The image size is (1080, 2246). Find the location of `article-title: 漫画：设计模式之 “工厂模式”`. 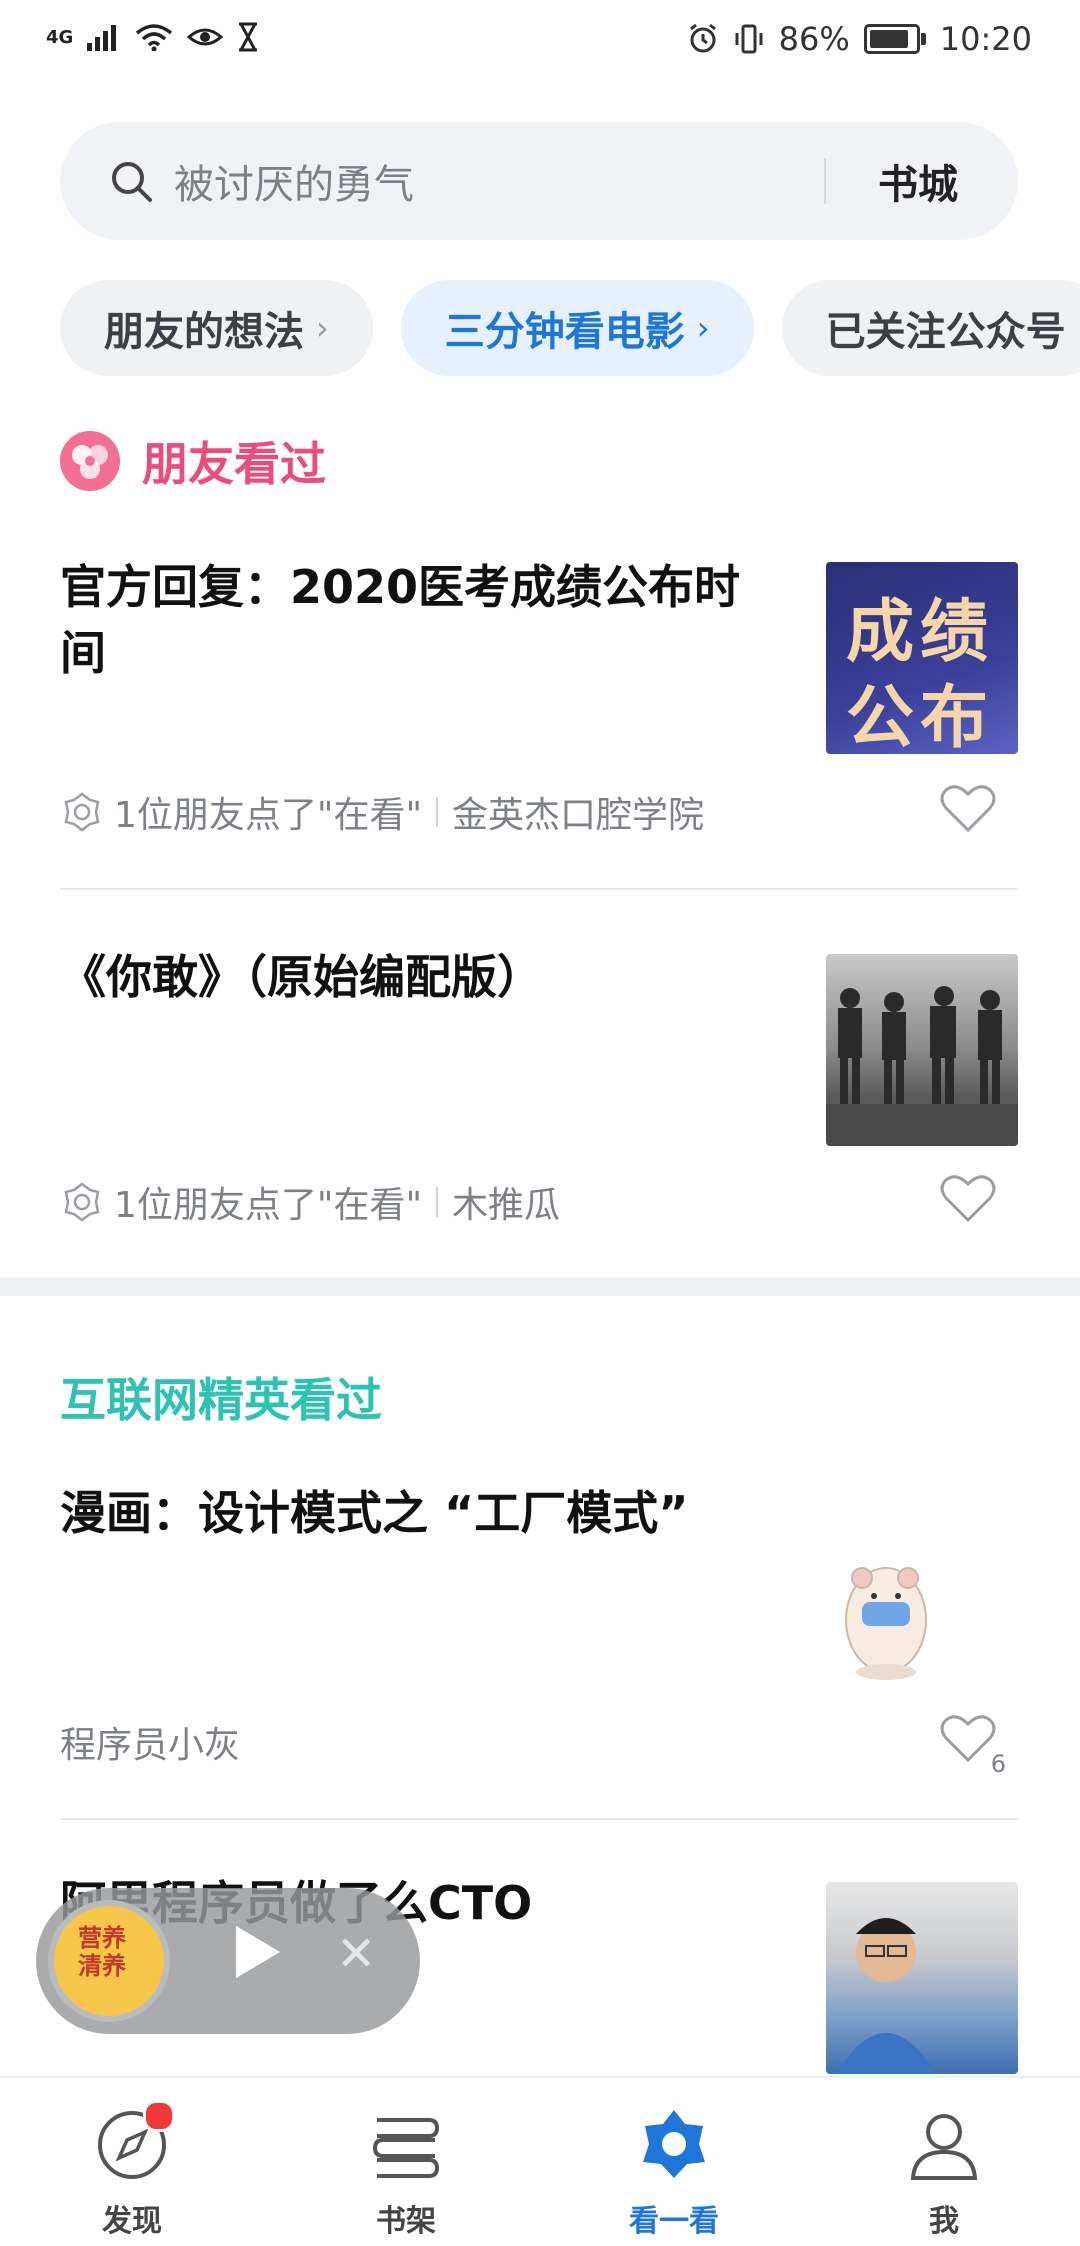

article-title: 漫画：设计模式之 “工厂模式” is located at coordinates (420, 1513).